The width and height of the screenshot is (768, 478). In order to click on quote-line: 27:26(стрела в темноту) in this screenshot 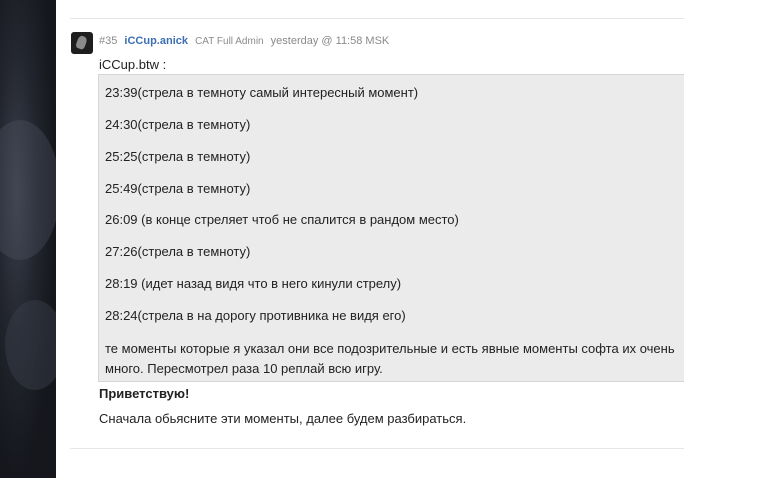, I will do `click(178, 251)`.